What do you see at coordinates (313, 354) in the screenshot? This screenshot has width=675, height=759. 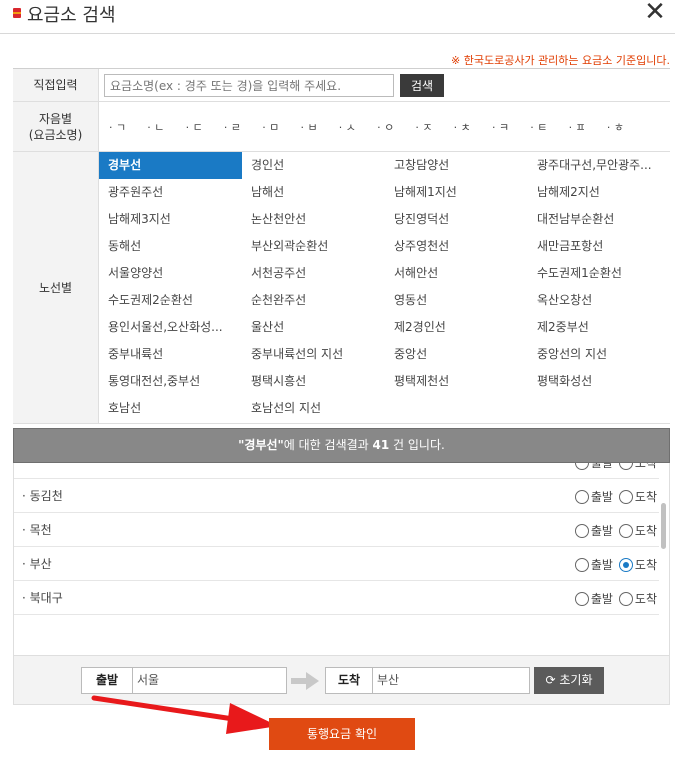 I see `route-item: 중부내륙선의 지선` at bounding box center [313, 354].